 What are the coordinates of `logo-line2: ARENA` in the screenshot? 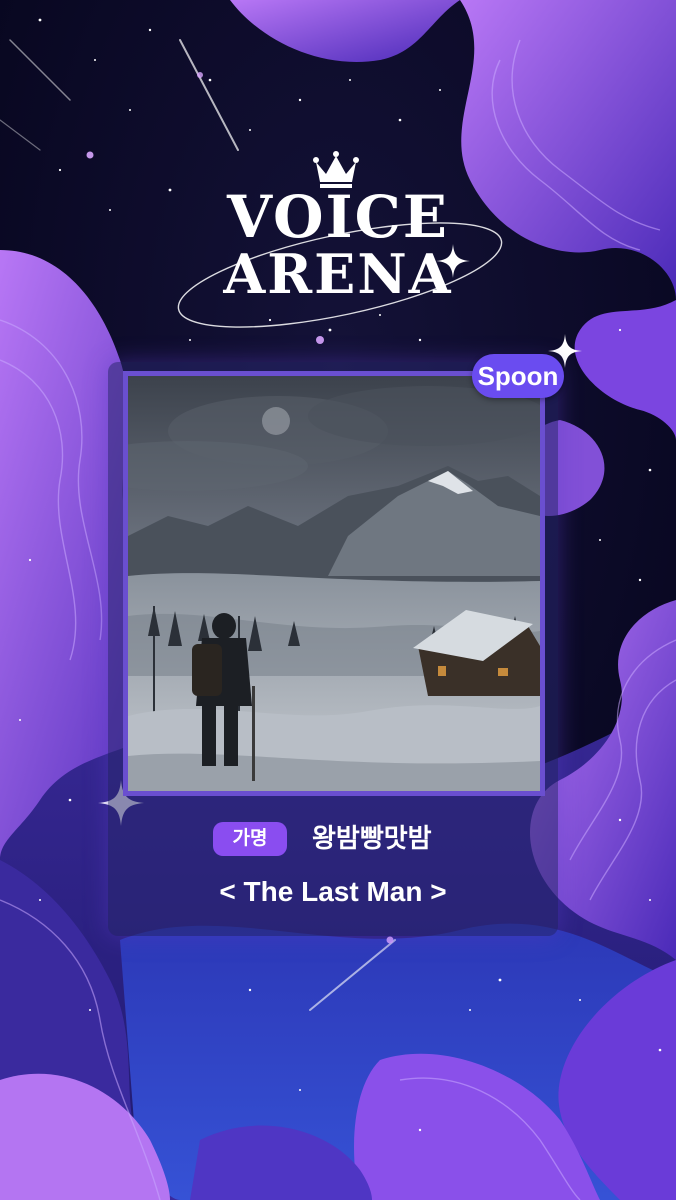 It's located at (338, 274).